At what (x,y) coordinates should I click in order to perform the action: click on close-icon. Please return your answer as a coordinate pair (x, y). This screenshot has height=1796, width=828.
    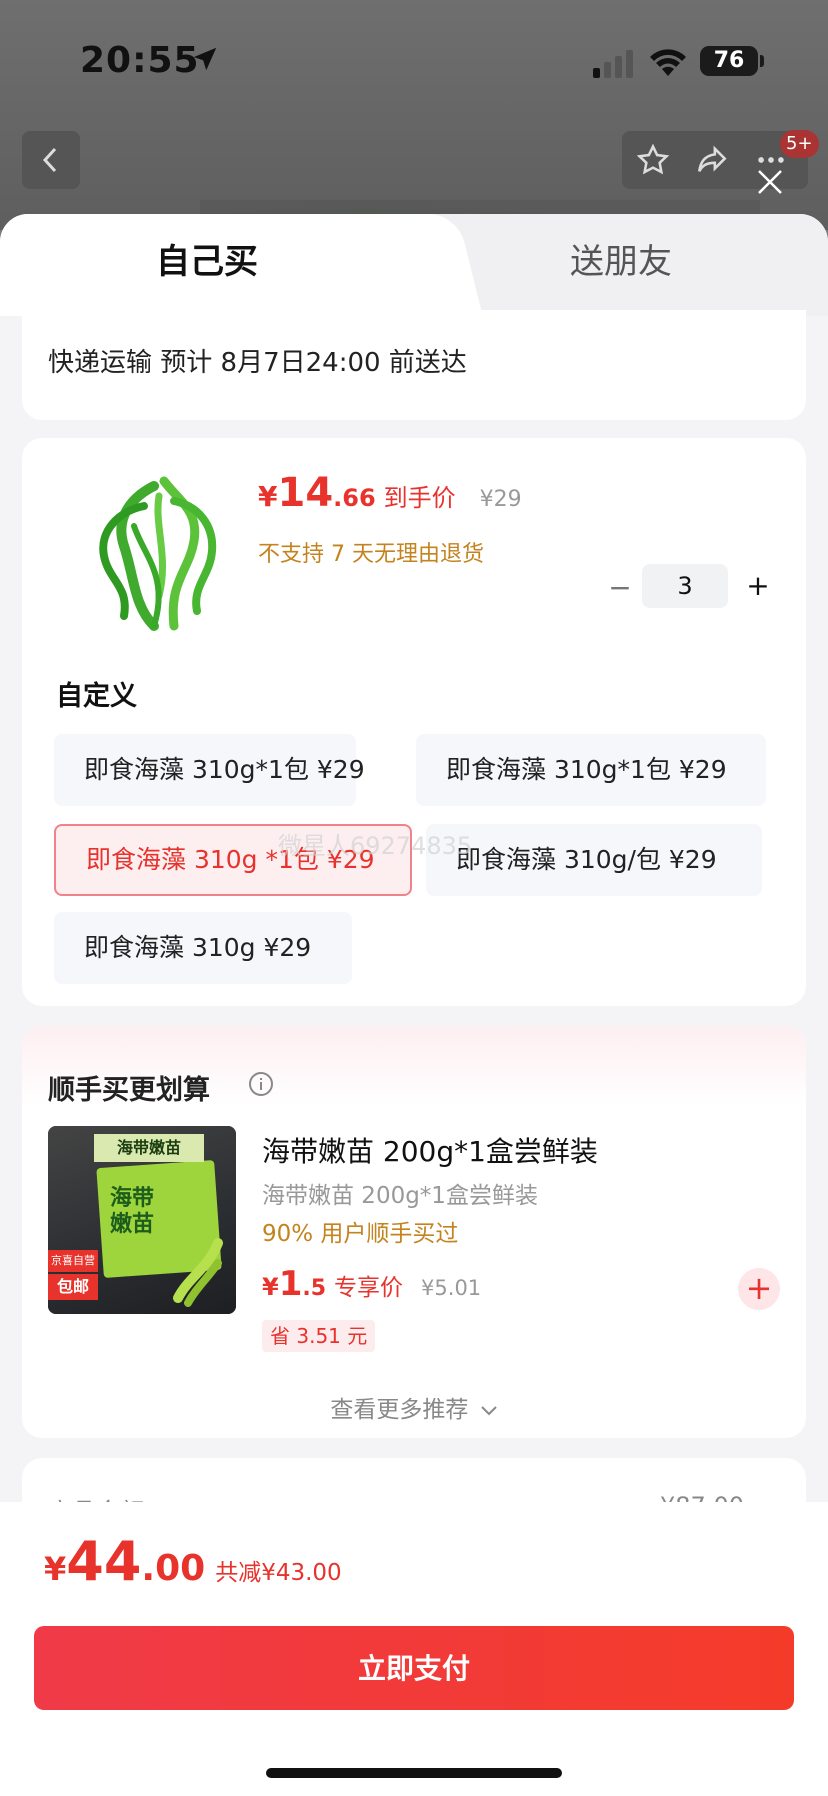
    Looking at the image, I should click on (770, 182).